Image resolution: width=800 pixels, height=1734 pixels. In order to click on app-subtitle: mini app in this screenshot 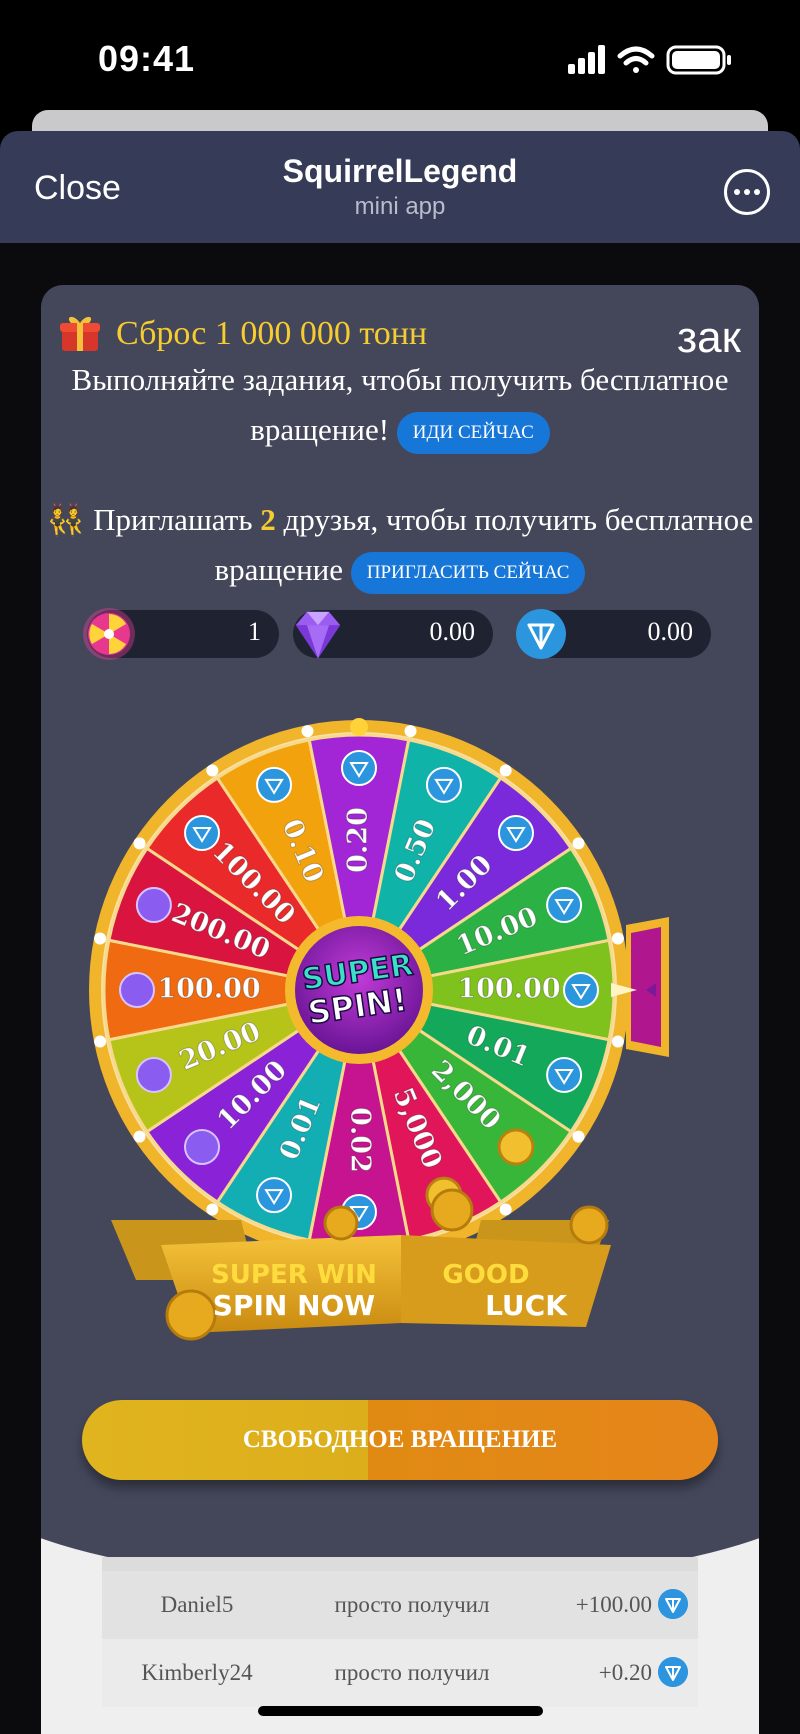, I will do `click(400, 206)`.